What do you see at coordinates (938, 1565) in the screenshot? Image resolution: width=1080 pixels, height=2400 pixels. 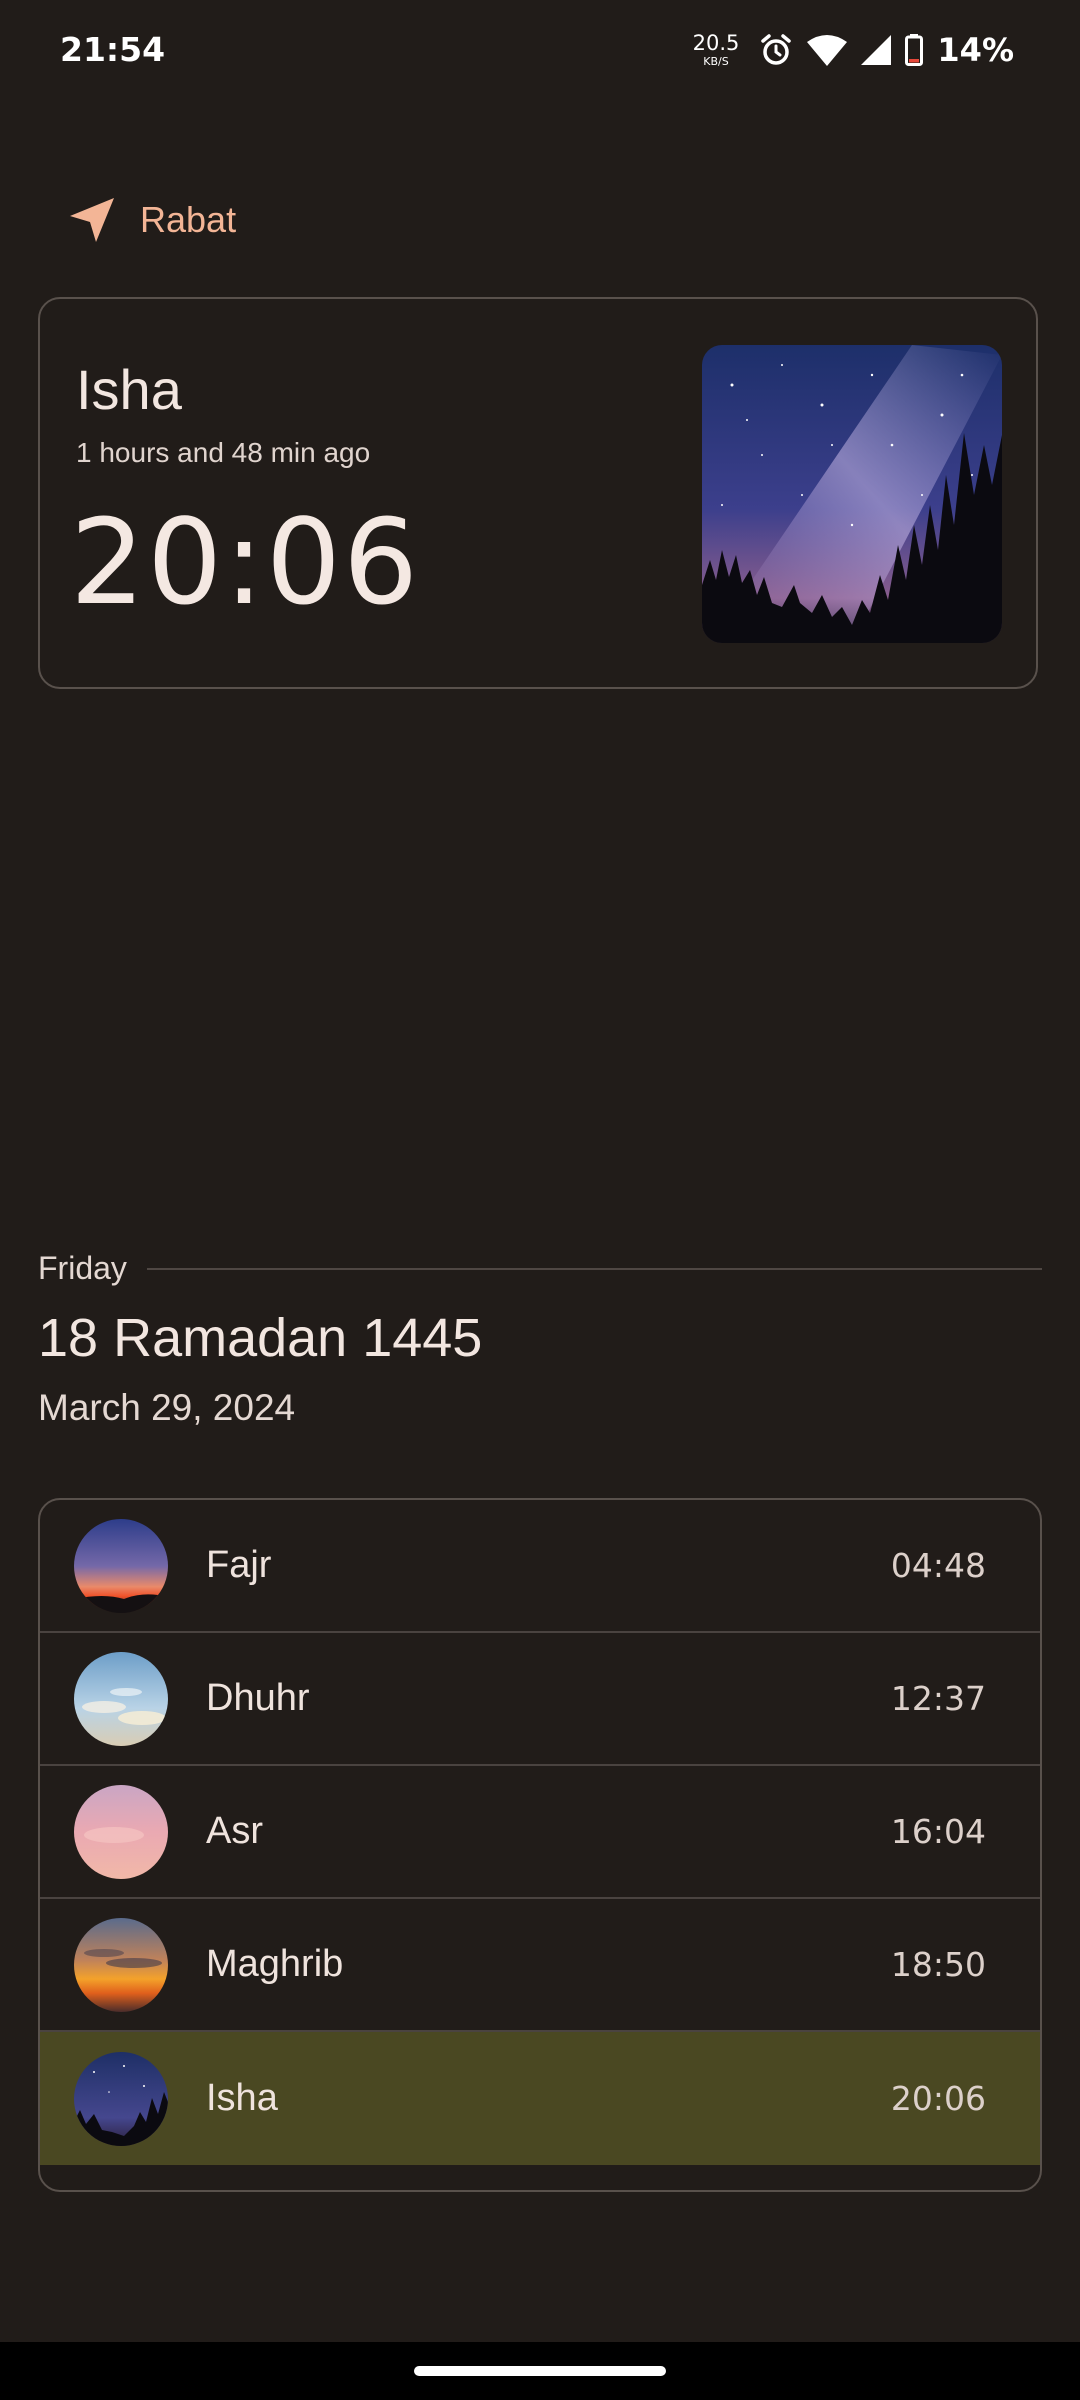 I see `prayer-time: 04:48` at bounding box center [938, 1565].